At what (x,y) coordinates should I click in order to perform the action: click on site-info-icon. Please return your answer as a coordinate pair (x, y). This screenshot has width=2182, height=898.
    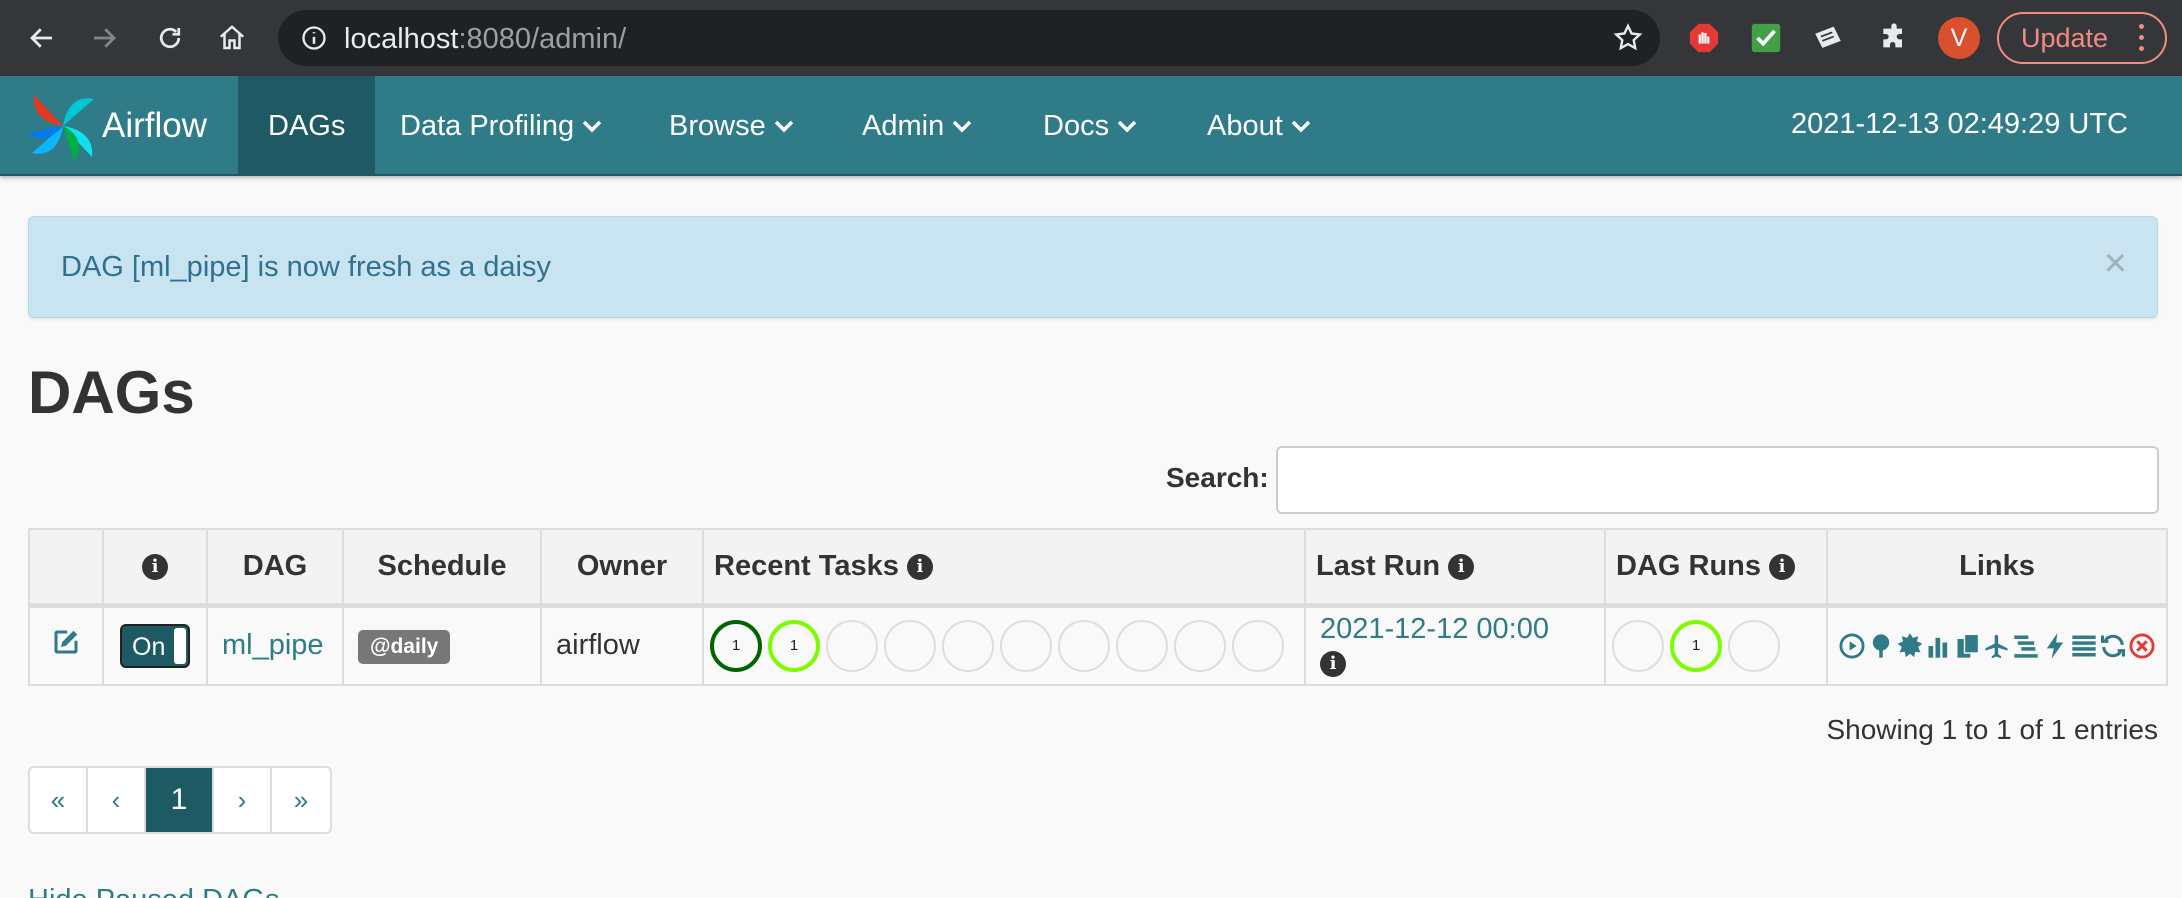
    Looking at the image, I should click on (314, 40).